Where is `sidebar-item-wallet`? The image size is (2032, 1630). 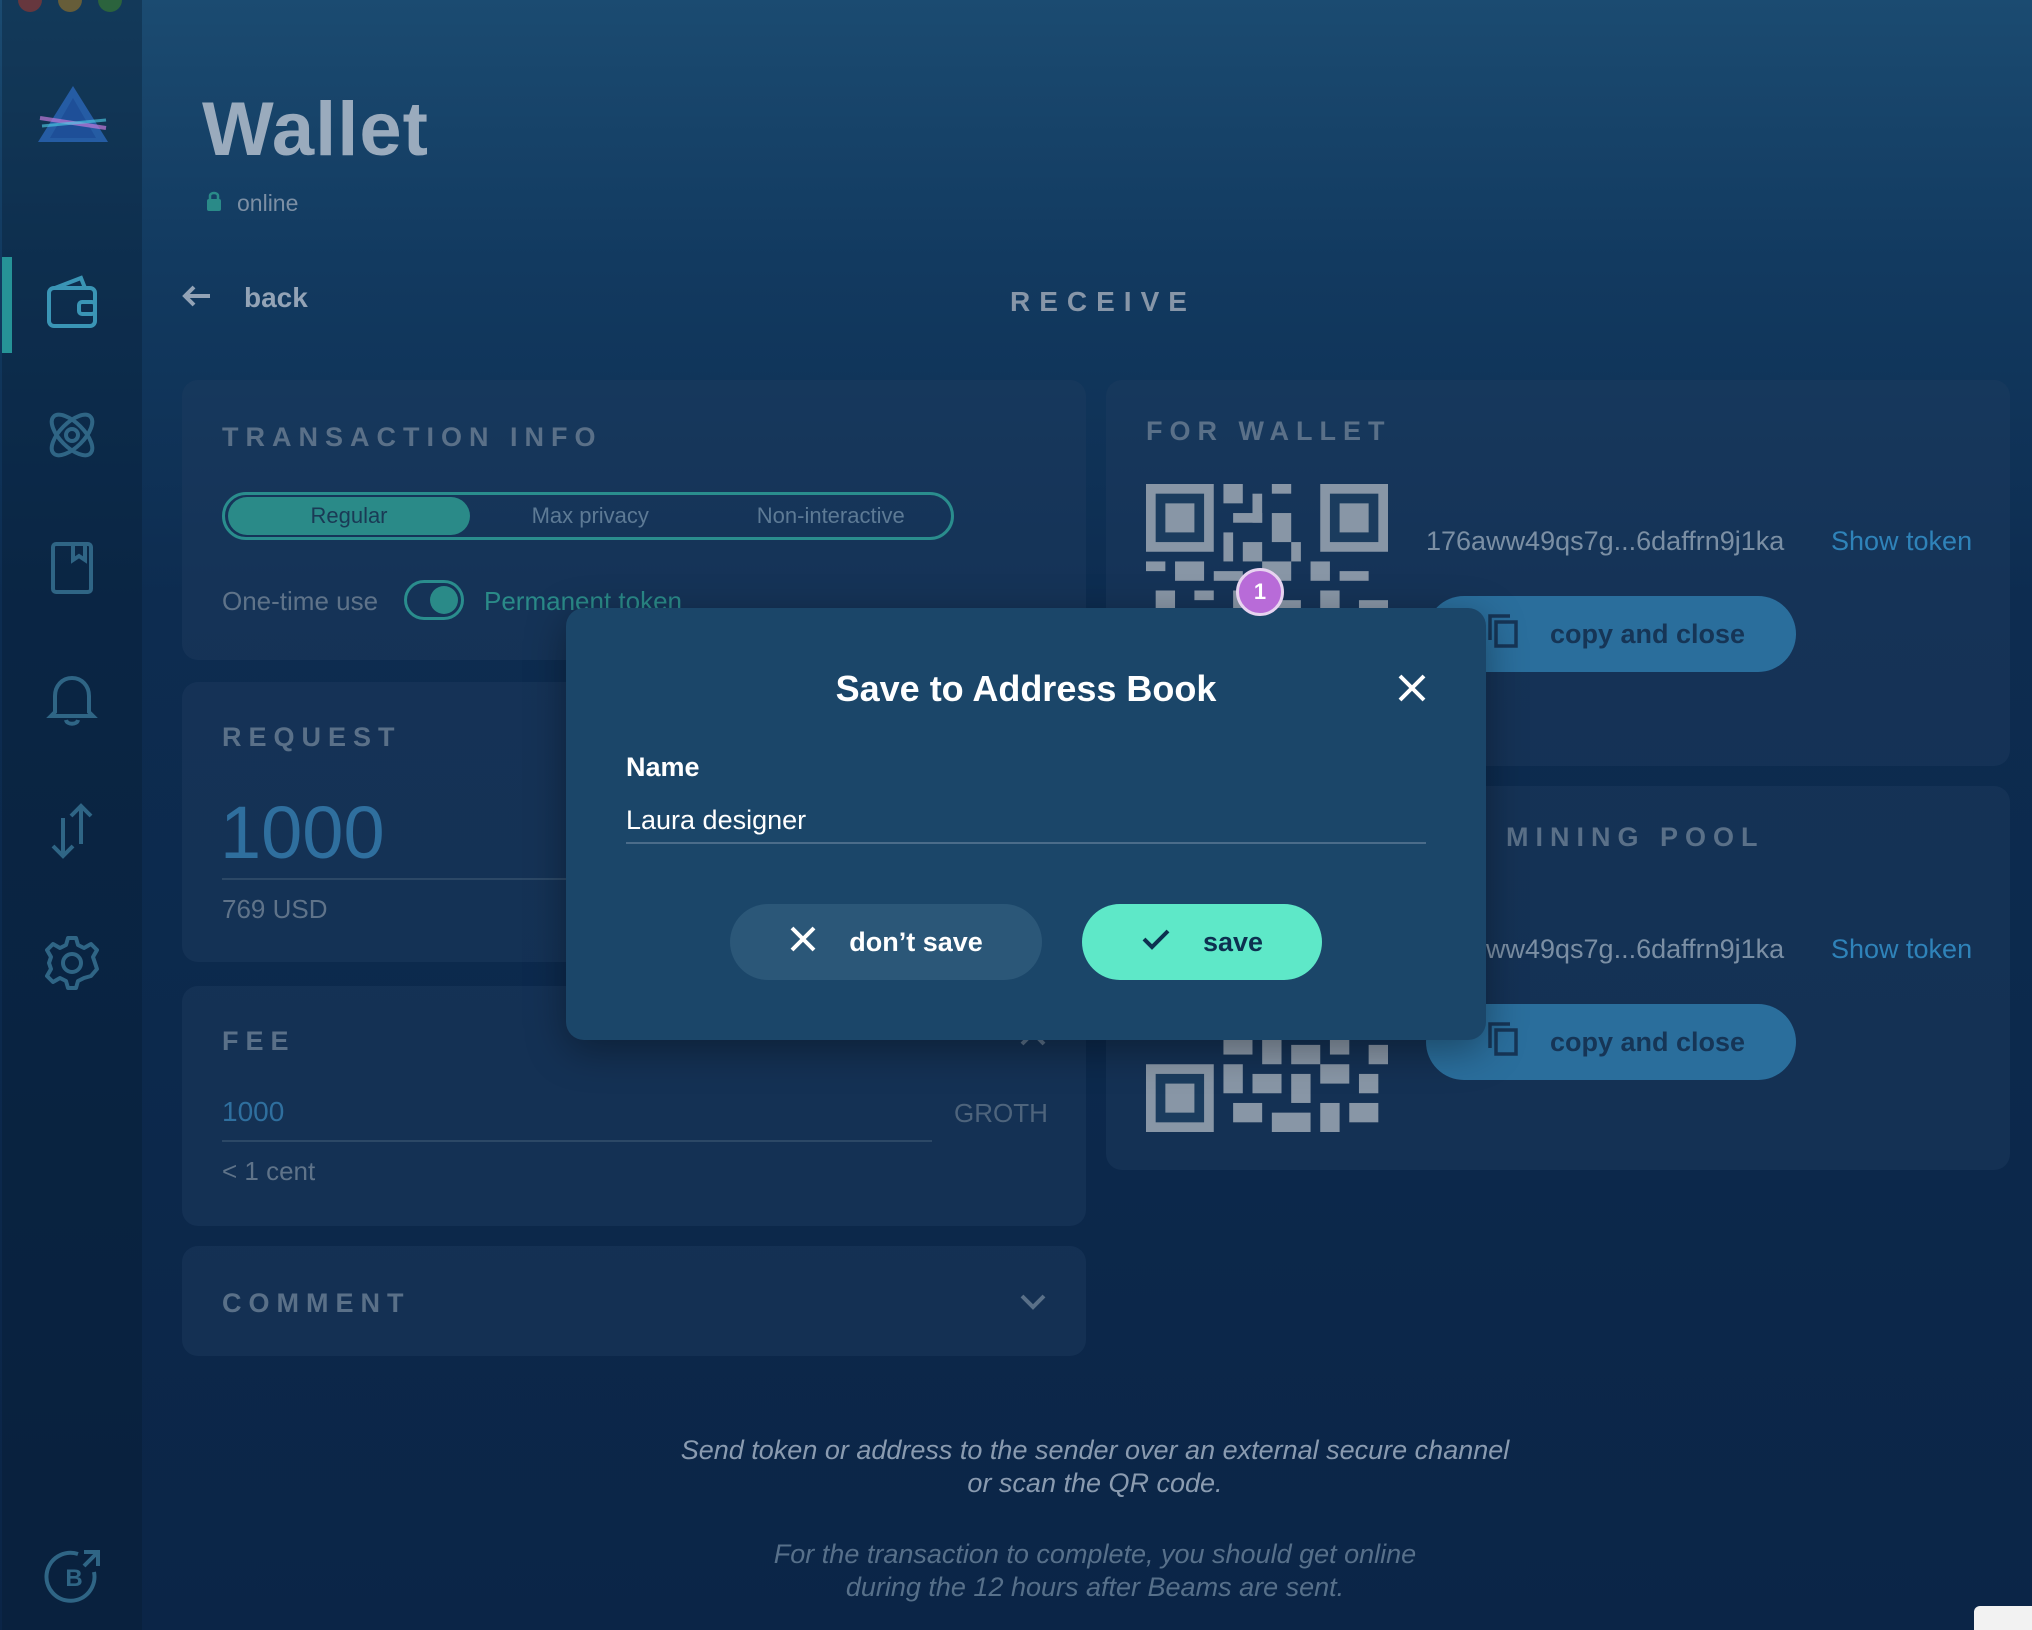 sidebar-item-wallet is located at coordinates (72, 305).